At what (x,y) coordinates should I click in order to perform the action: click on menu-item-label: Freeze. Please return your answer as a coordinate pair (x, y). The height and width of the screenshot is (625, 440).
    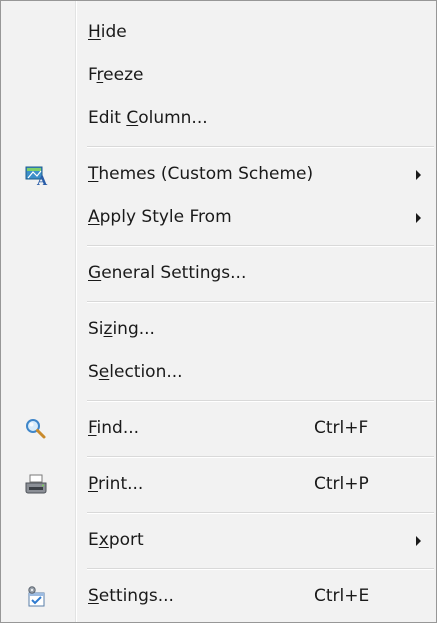
    Looking at the image, I should click on (115, 75).